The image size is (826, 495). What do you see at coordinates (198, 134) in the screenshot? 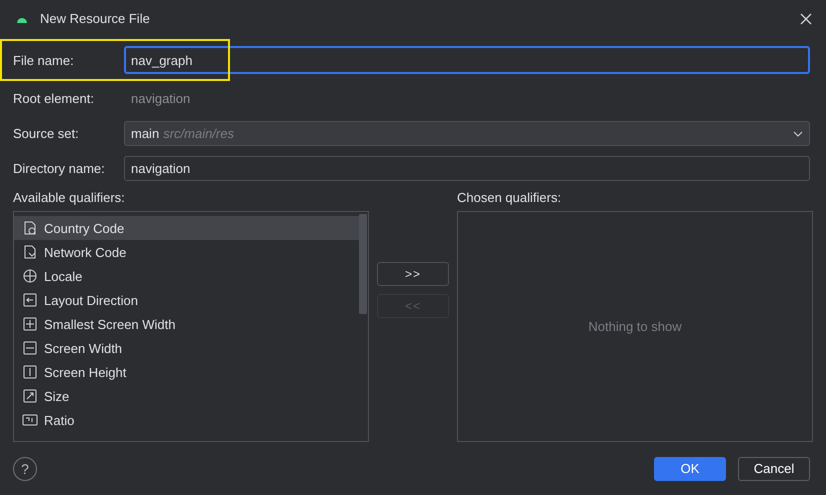
I see `source-set-path: src/main/res` at bounding box center [198, 134].